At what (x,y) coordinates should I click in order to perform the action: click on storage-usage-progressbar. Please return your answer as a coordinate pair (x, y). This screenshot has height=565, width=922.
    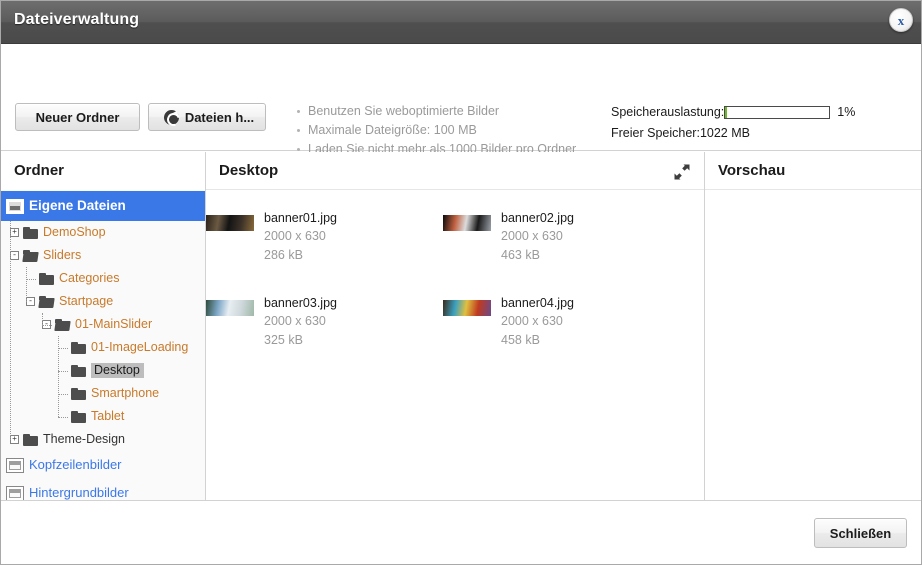
    Looking at the image, I should click on (777, 112).